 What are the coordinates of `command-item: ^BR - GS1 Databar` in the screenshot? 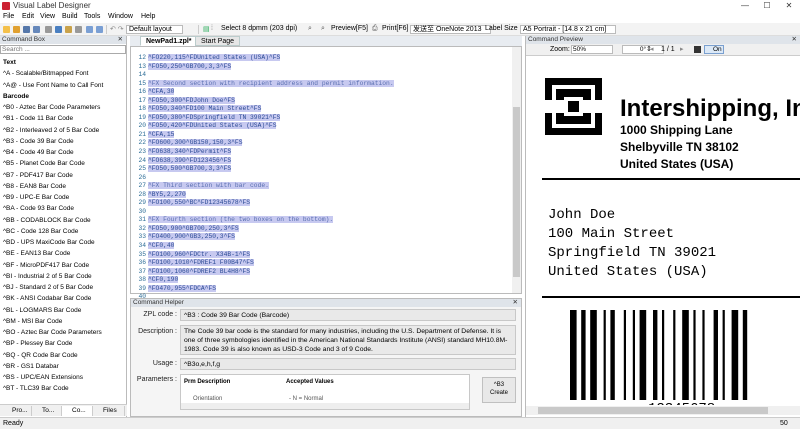 It's located at (63, 366).